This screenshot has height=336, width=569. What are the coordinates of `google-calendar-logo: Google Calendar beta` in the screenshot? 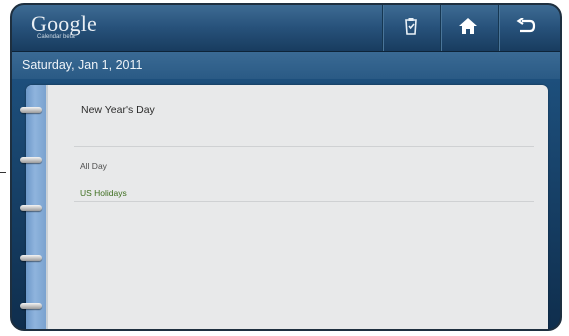 It's located at (64, 26).